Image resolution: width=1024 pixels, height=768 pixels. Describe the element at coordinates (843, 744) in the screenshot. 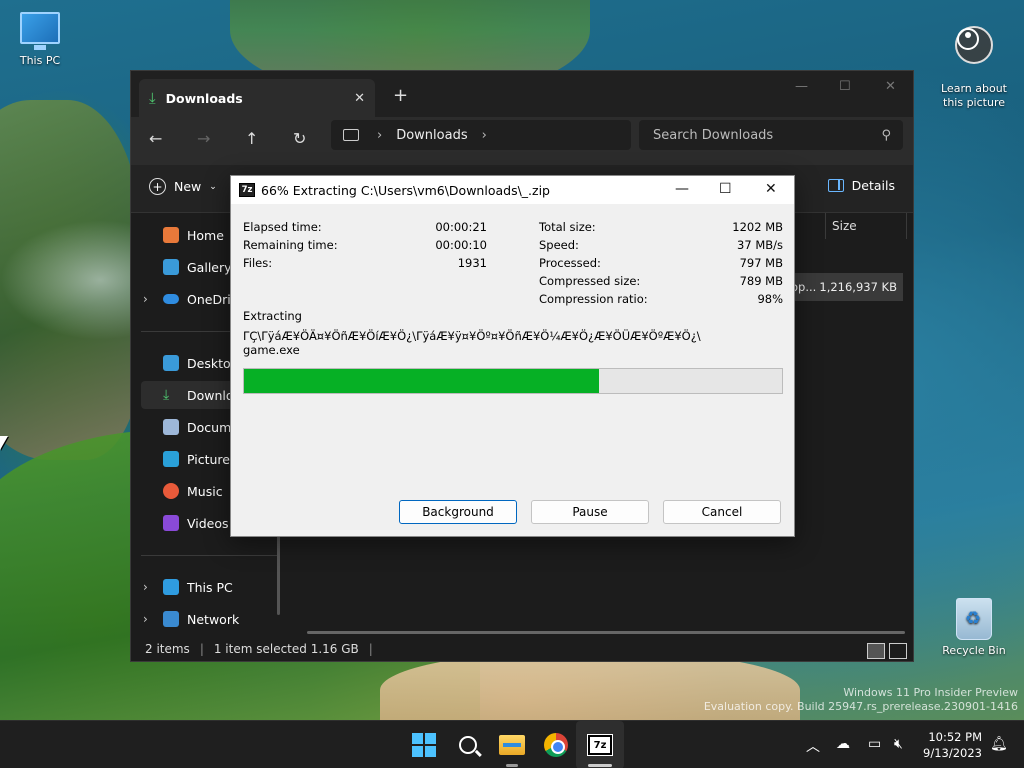

I see `cloud-offline-icon: ☁` at that location.